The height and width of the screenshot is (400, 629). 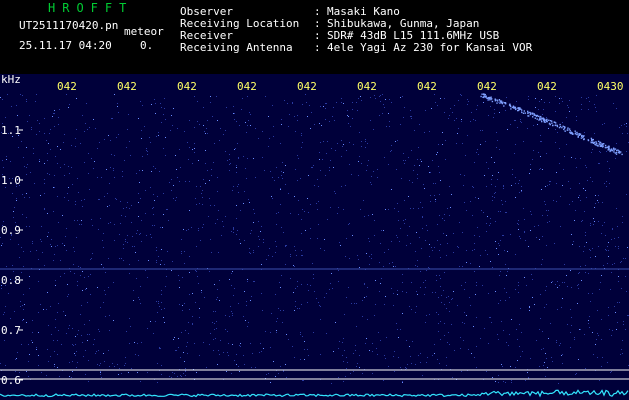 I want to click on info-separators: : : : :, so click(x=317, y=30).